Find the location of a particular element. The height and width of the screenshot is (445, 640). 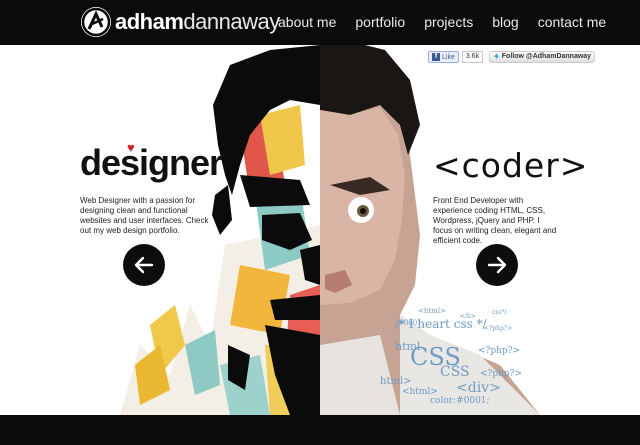

social-widgets: f Like 3.6k ✦ Follow @AdhamDannaway is located at coordinates (512, 57).